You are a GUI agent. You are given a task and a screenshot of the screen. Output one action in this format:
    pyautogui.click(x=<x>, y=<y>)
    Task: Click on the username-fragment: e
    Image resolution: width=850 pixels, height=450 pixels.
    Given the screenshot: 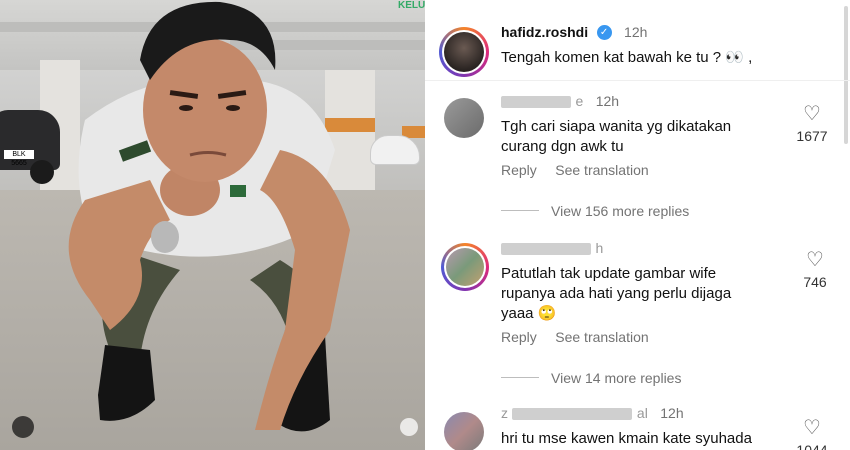 What is the action you would take?
    pyautogui.click(x=579, y=101)
    